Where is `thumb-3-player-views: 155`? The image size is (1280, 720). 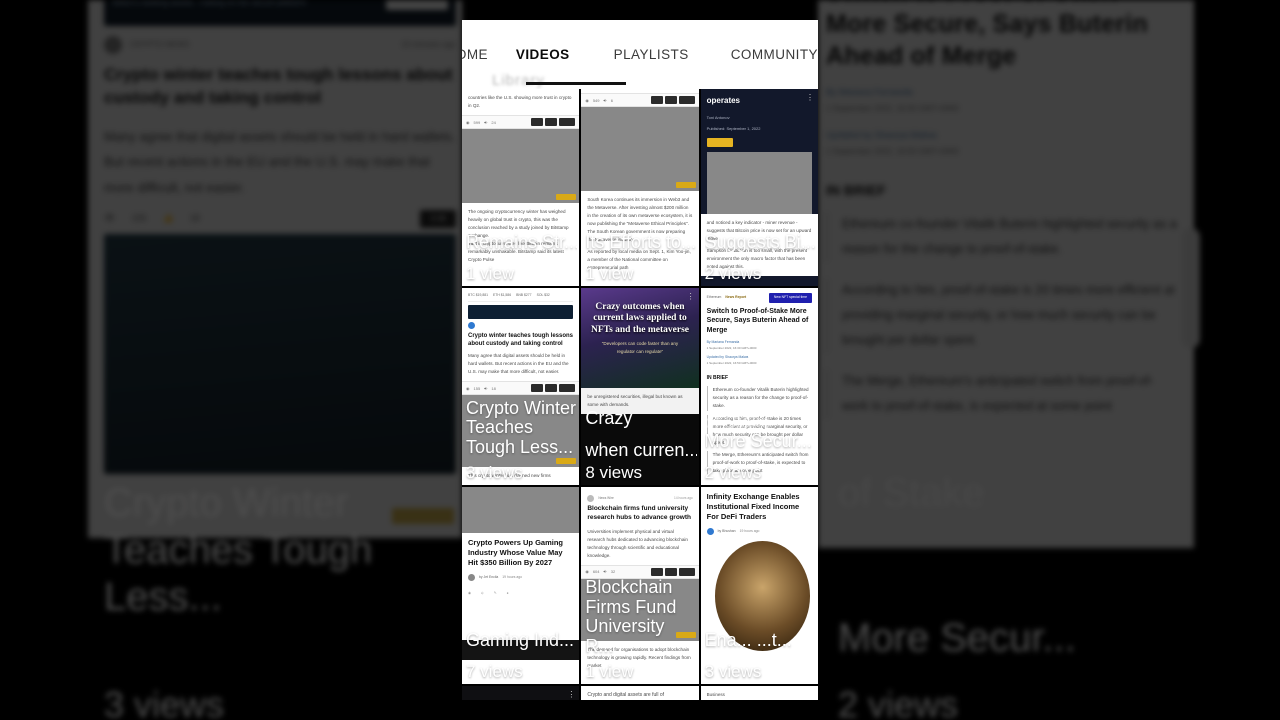
thumb-3-player-views: 155 is located at coordinates (477, 388).